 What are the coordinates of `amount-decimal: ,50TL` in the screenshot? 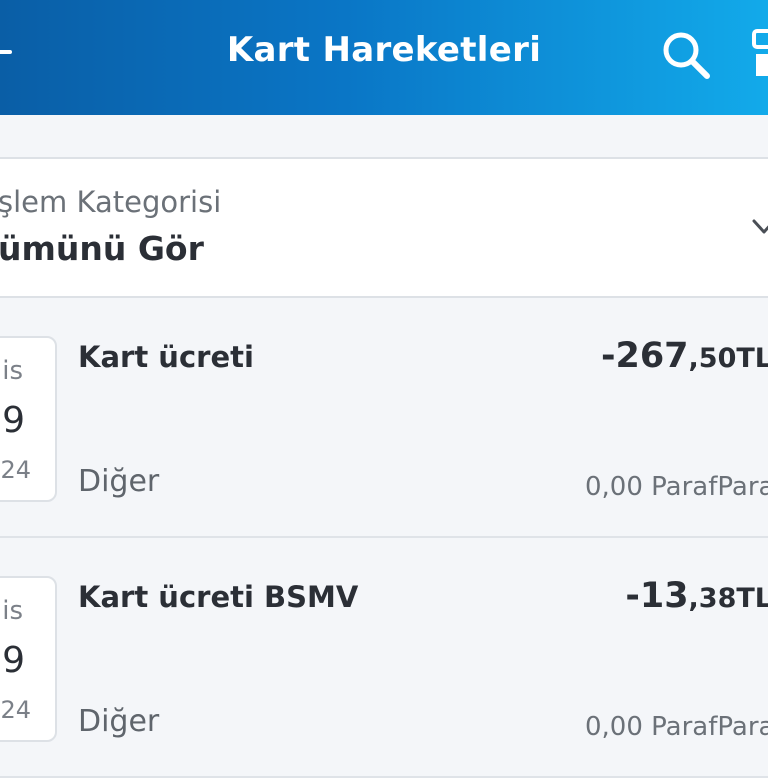 It's located at (728, 358).